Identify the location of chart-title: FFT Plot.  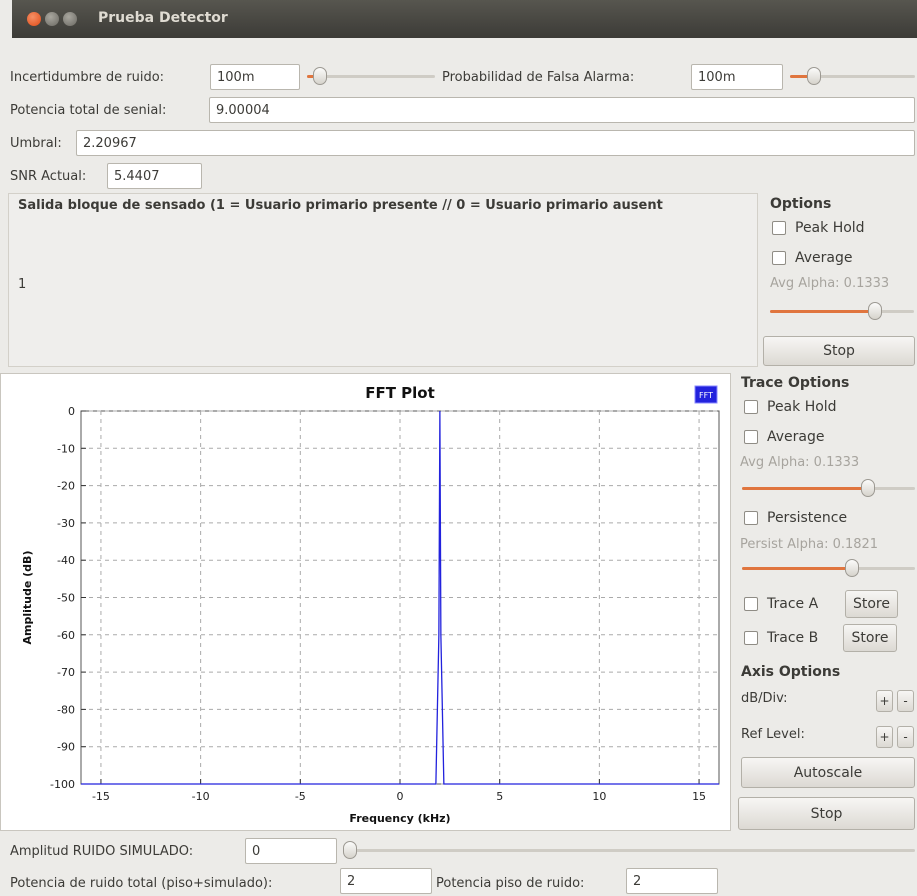
(400, 393).